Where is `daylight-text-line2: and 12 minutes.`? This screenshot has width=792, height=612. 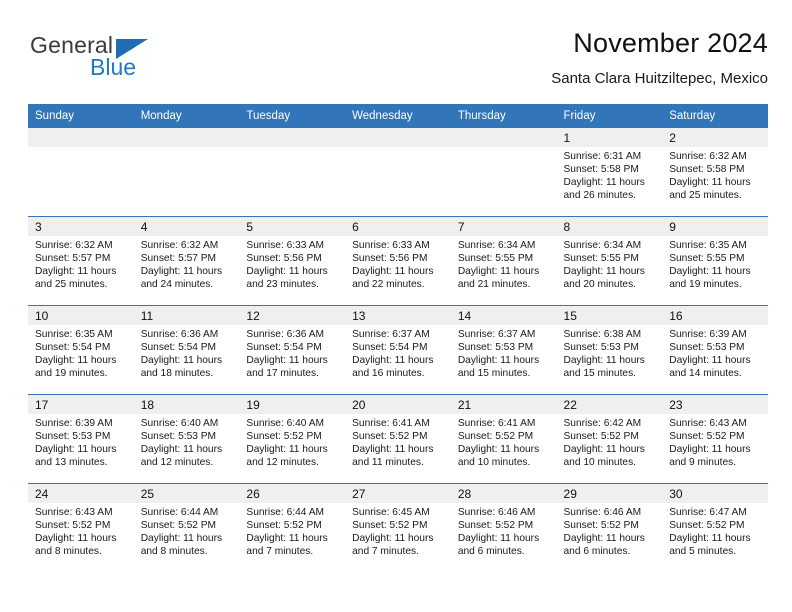
daylight-text-line2: and 12 minutes. is located at coordinates (282, 462).